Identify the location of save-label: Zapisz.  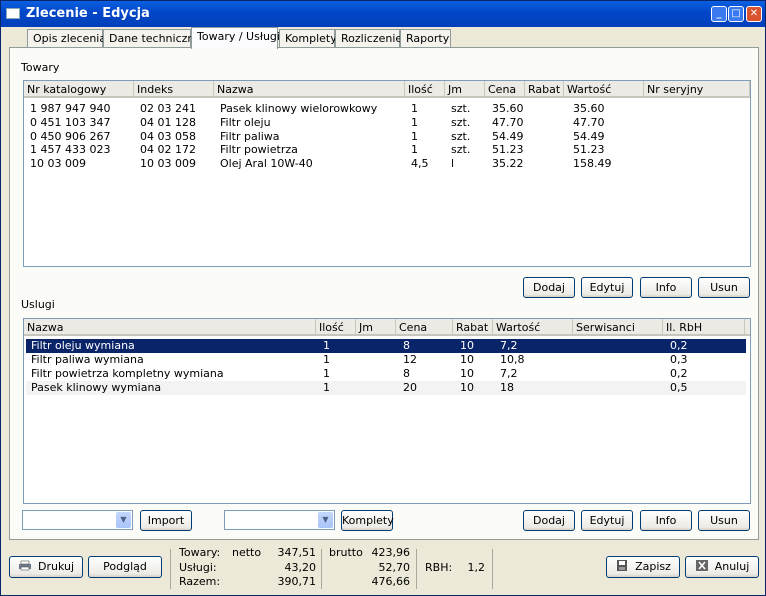
(653, 566).